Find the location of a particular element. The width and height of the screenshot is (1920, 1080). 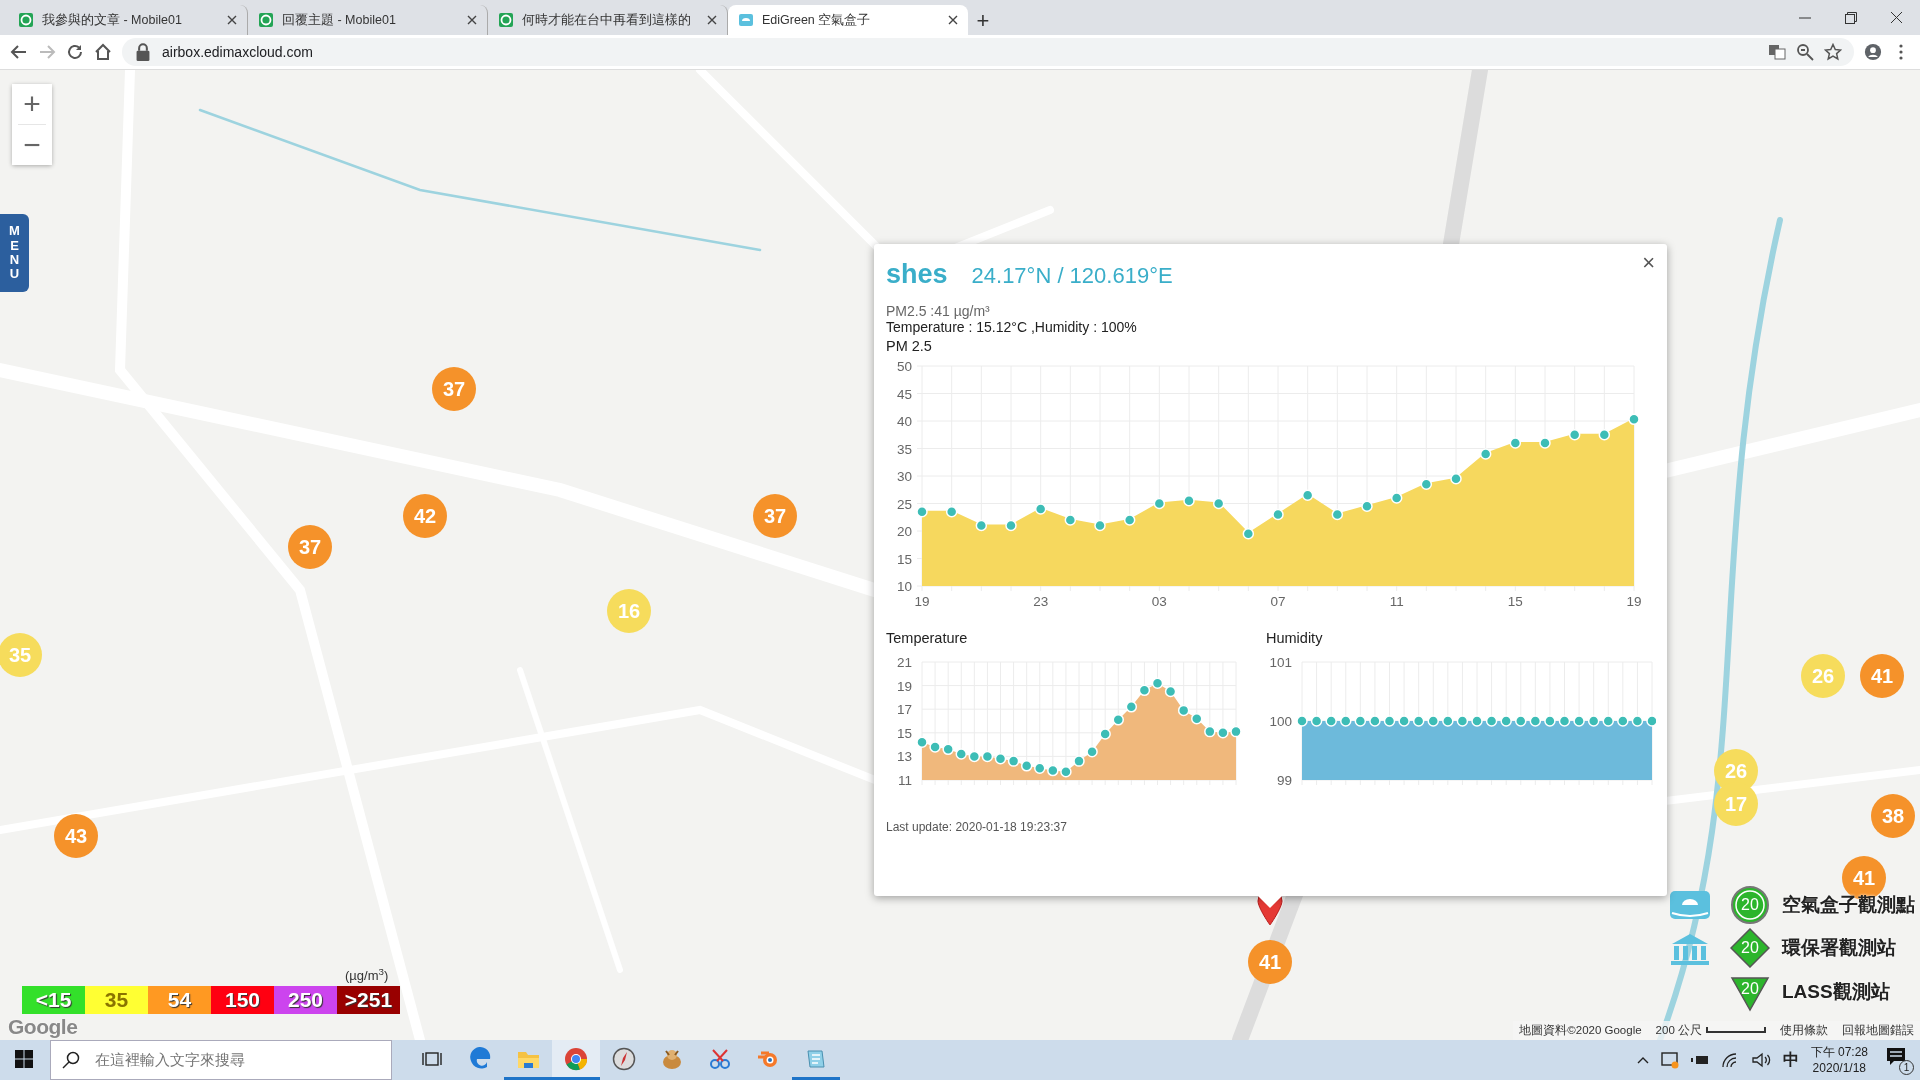

reload-icon is located at coordinates (75, 52).